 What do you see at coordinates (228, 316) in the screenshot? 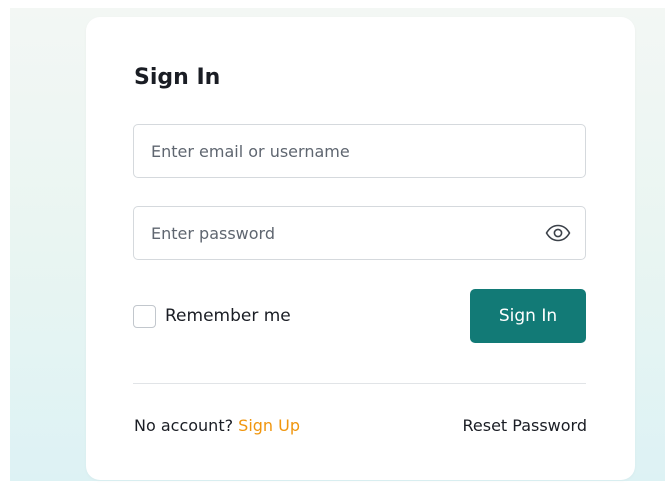
I see `remember-me-label: Remember me` at bounding box center [228, 316].